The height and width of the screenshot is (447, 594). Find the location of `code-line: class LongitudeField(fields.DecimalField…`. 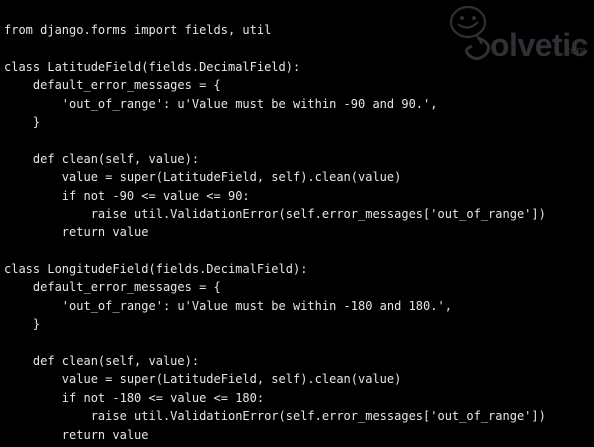

code-line: class LongitudeField(fields.DecimalField… is located at coordinates (156, 269).